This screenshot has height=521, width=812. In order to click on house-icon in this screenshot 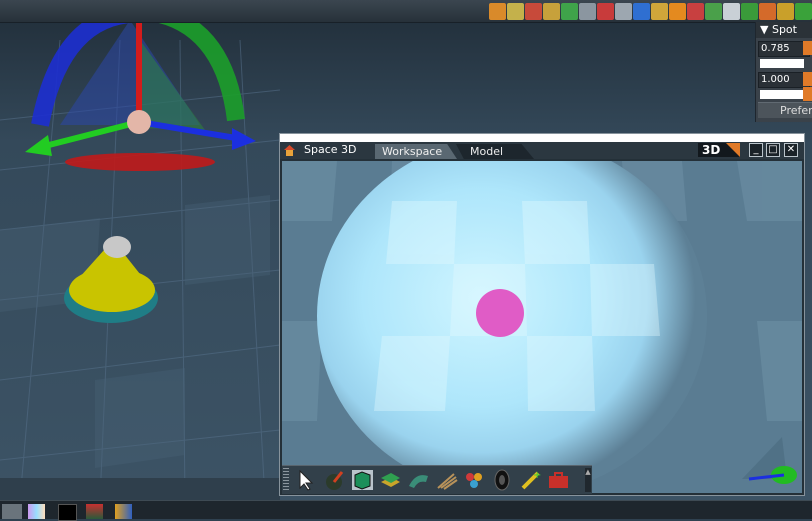, I will do `click(289, 150)`.